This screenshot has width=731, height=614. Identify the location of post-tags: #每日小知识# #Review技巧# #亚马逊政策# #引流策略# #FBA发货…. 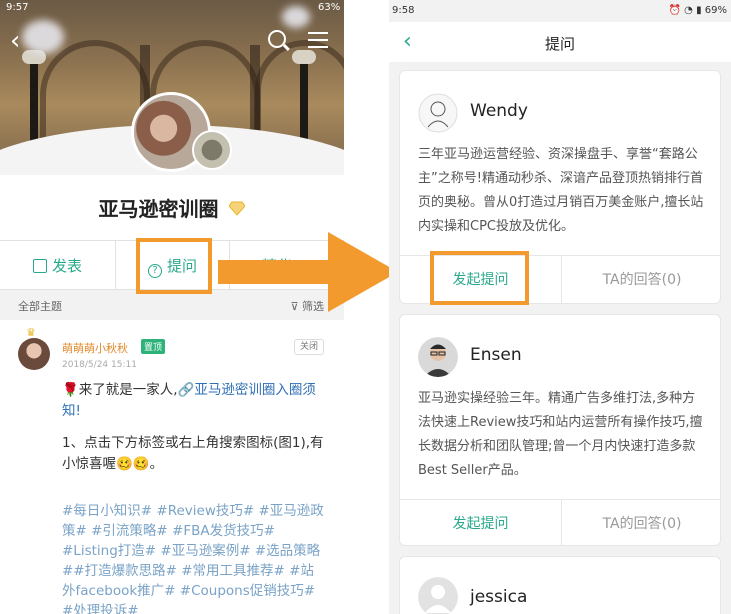
(194, 557).